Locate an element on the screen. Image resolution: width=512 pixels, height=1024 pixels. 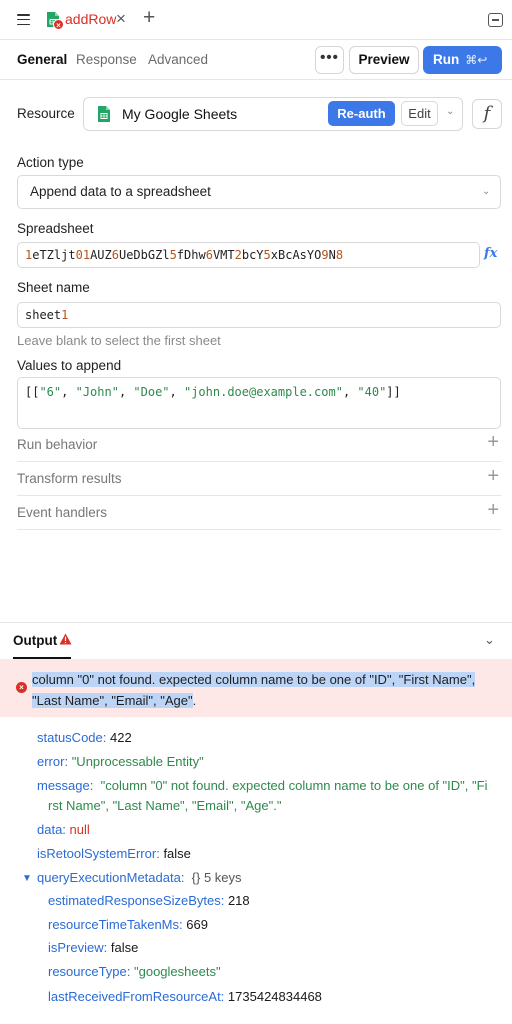
add-tab-icon: + is located at coordinates (149, 18).